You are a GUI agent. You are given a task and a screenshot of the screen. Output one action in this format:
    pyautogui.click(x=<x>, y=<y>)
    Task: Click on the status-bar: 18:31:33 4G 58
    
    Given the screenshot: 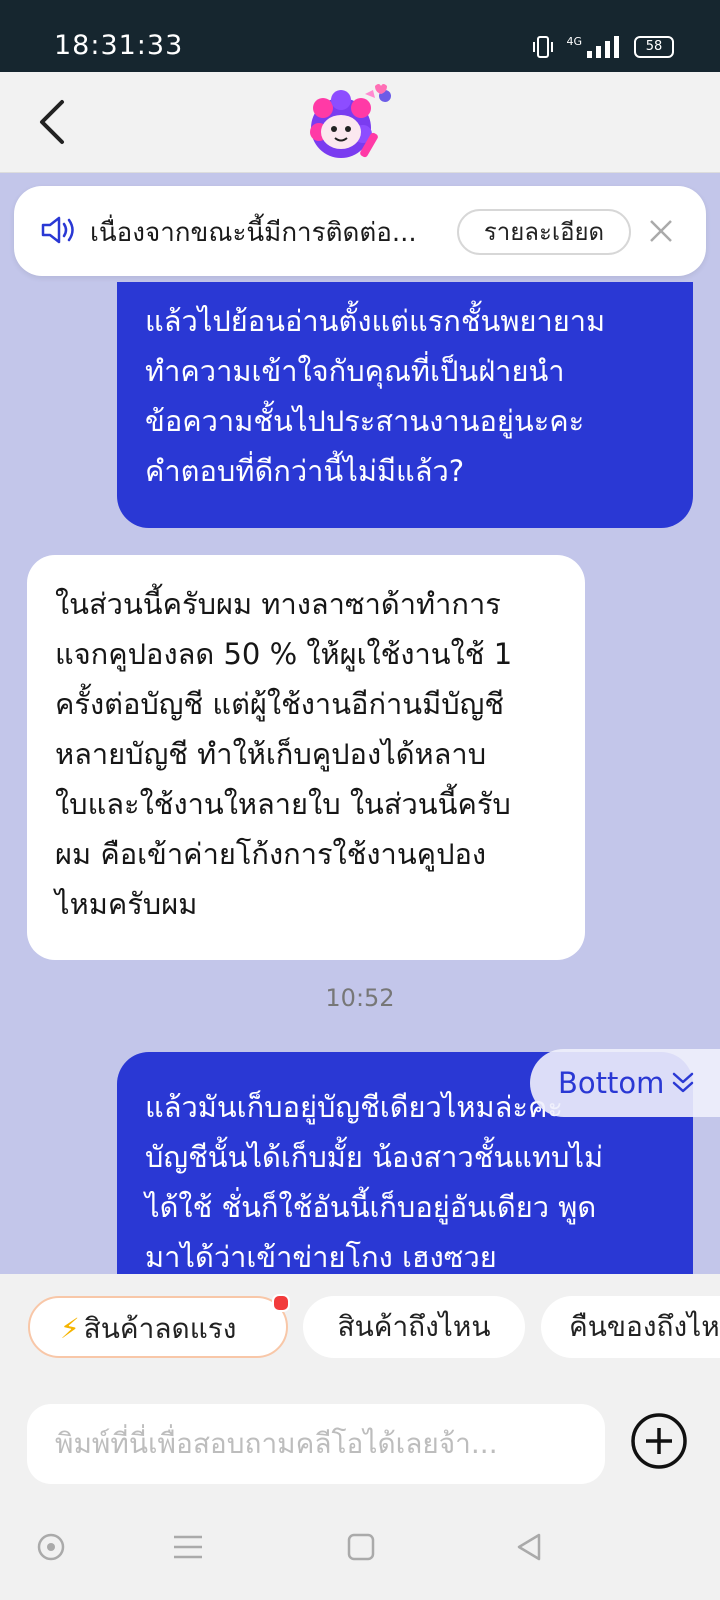 What is the action you would take?
    pyautogui.click(x=360, y=36)
    